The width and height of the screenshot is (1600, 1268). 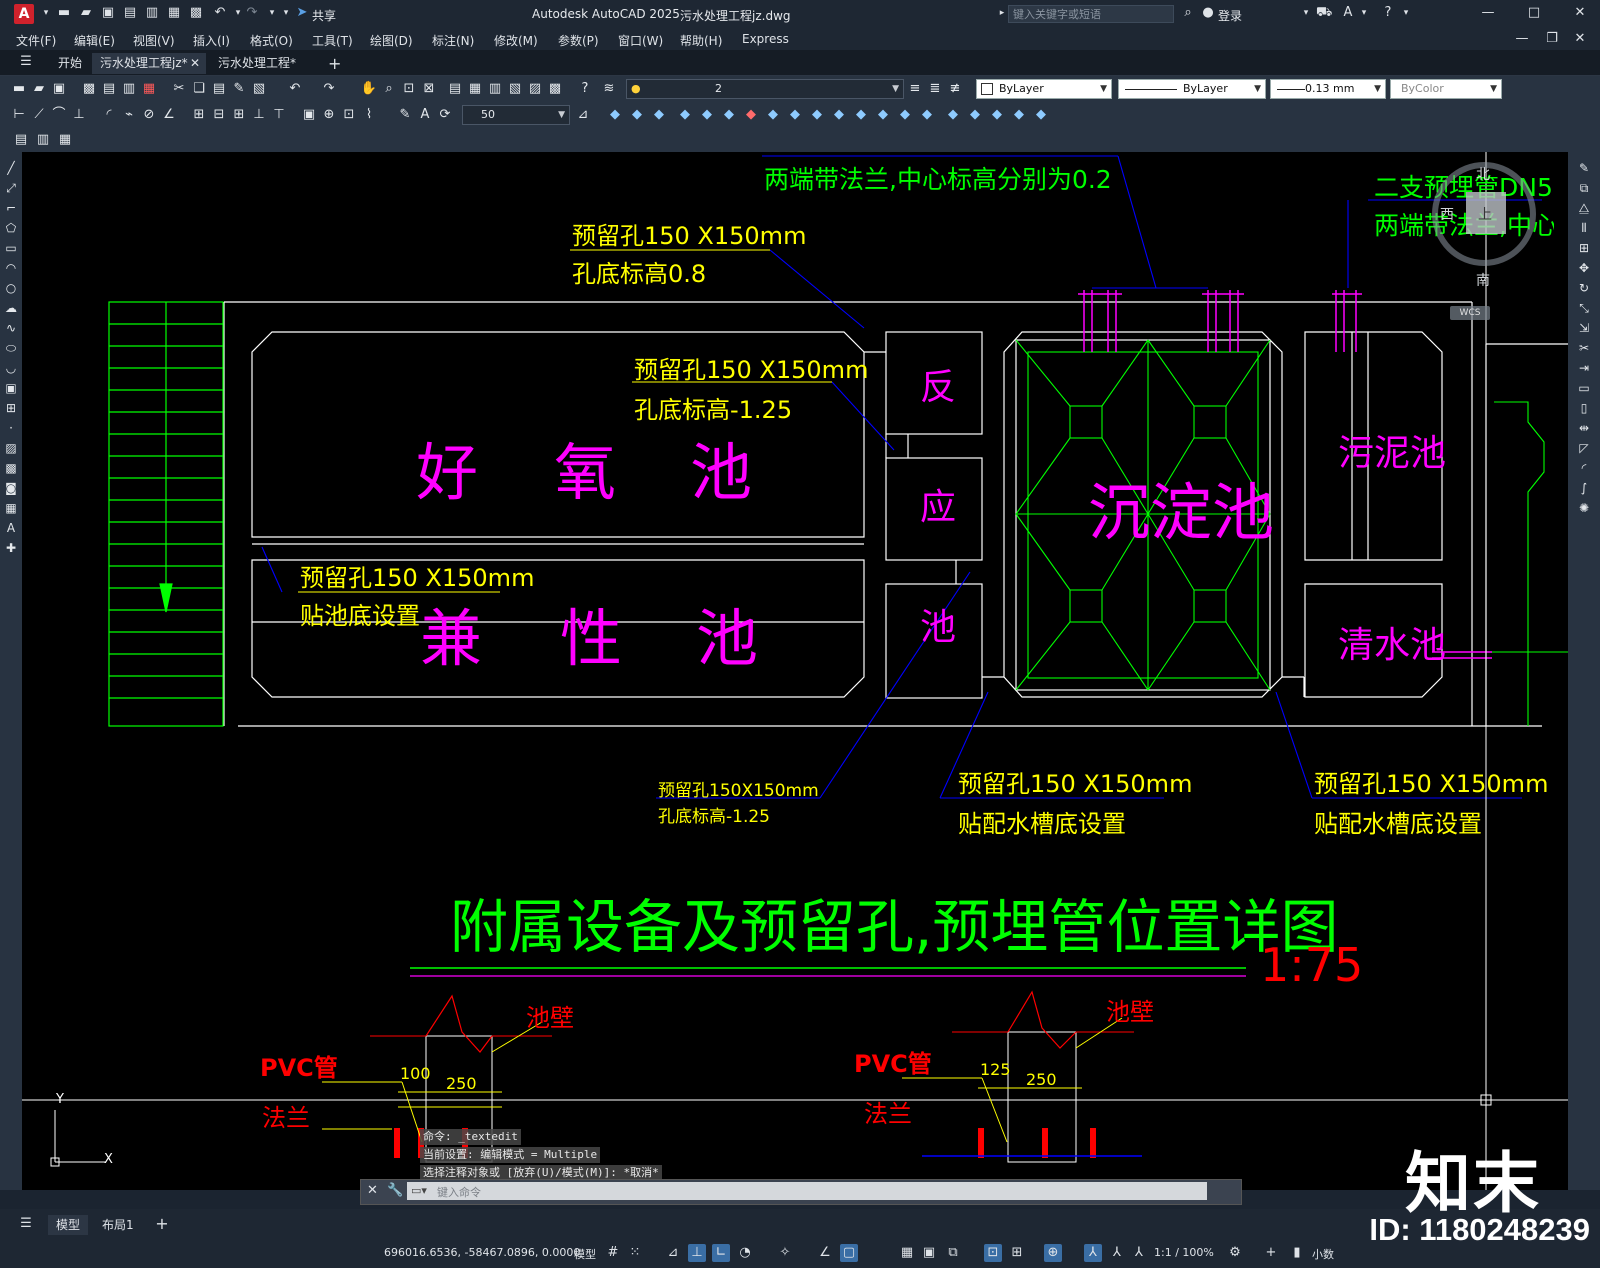 What do you see at coordinates (1584, 448) in the screenshot?
I see `chamfer-icon: ◸` at bounding box center [1584, 448].